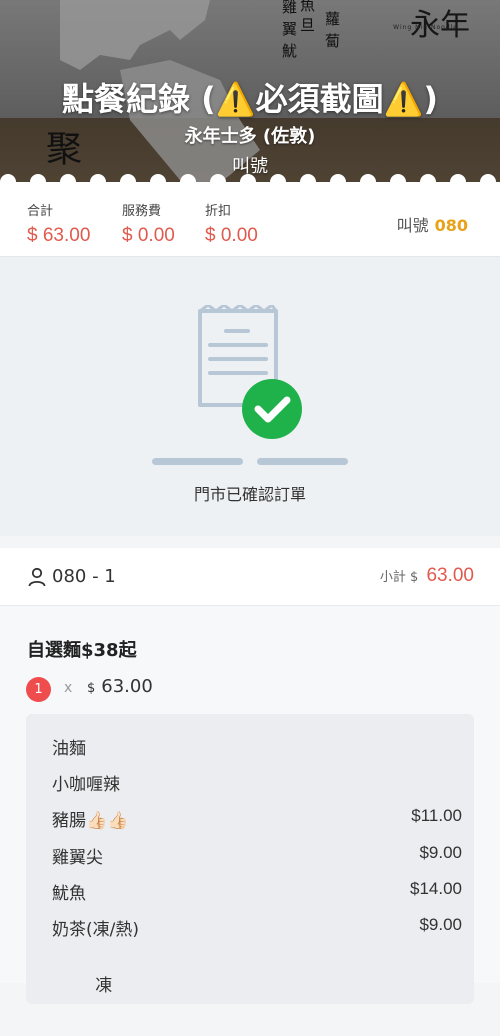 This screenshot has height=1036, width=500. I want to click on option-row: 豬腸👍🏻👍🏻 $11.00, so click(257, 818).